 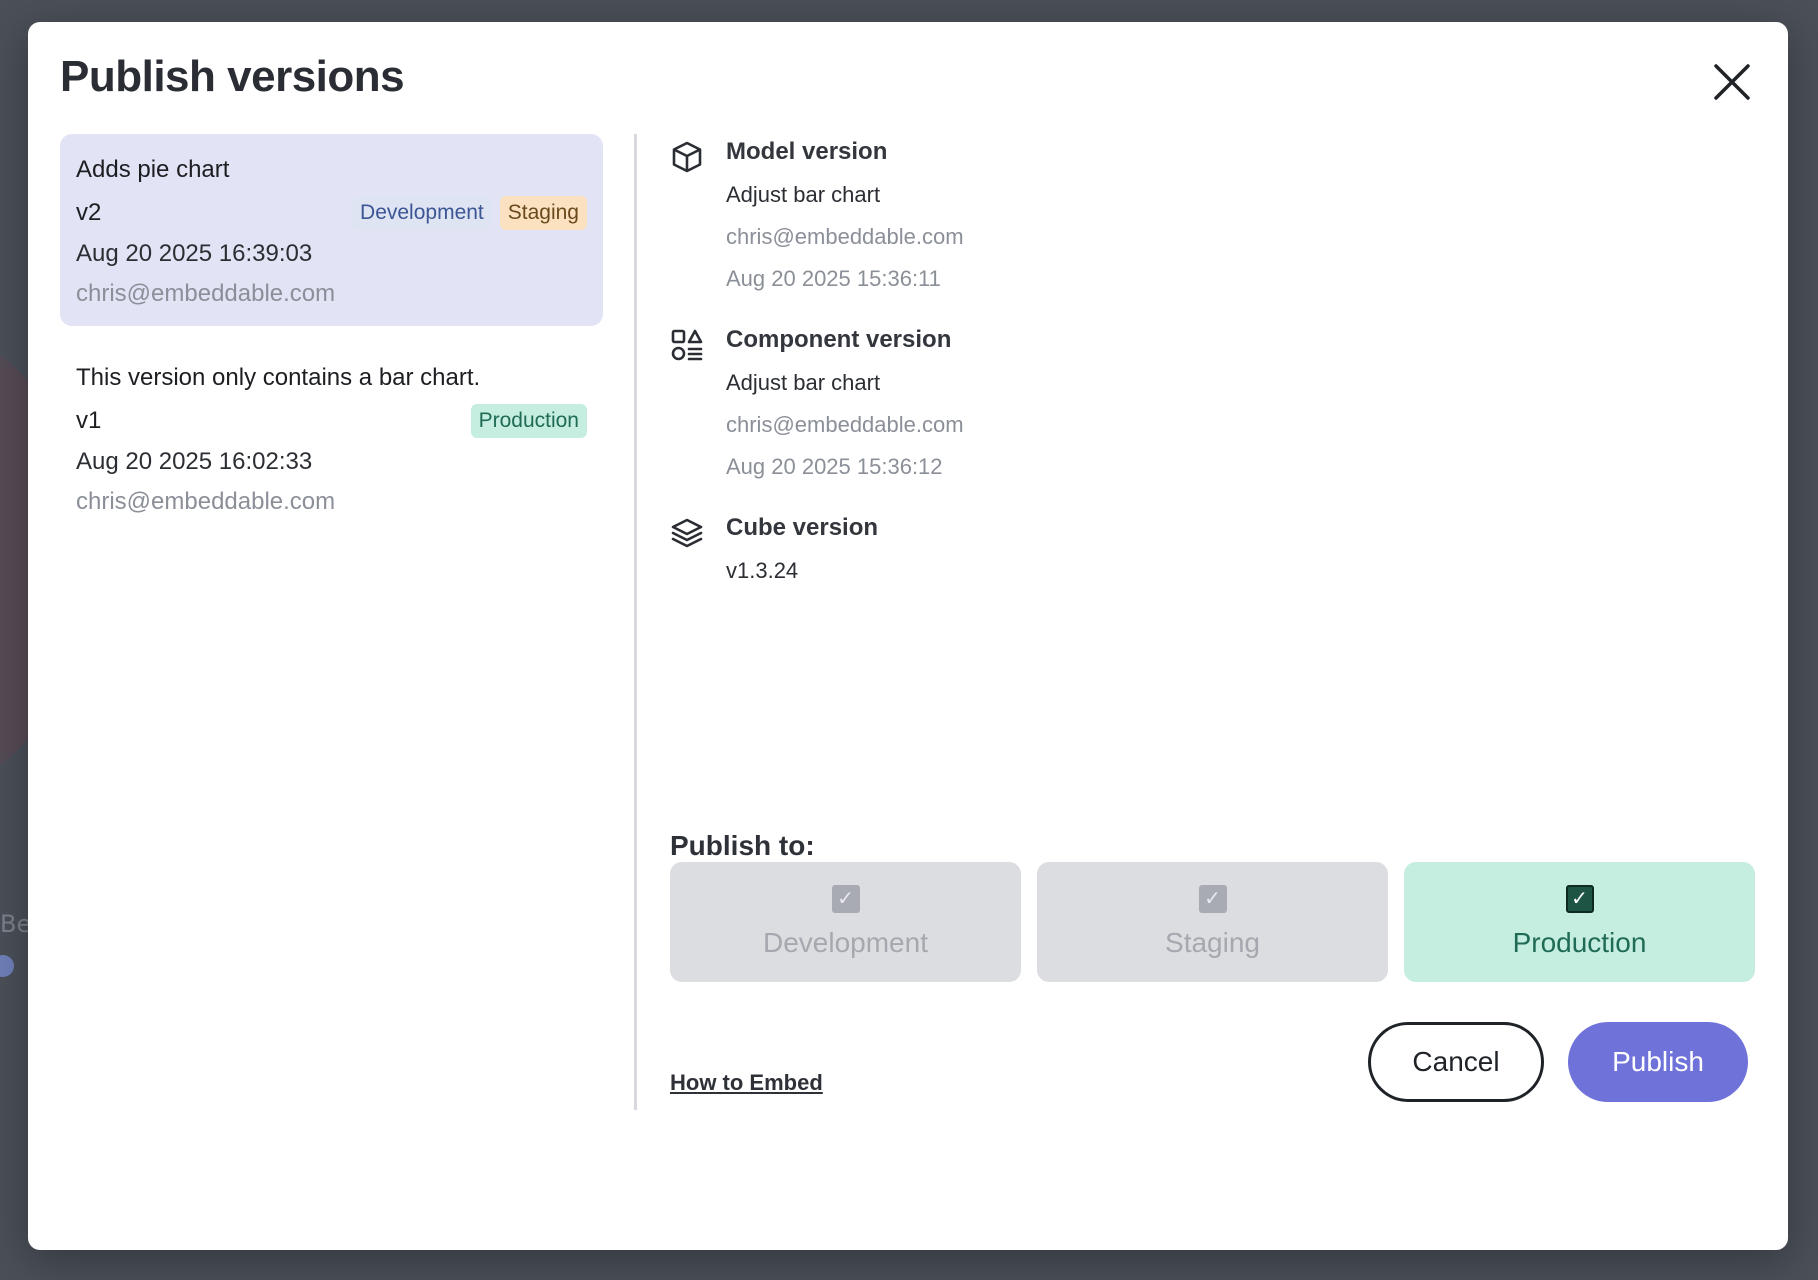 I want to click on close-button, so click(x=1732, y=82).